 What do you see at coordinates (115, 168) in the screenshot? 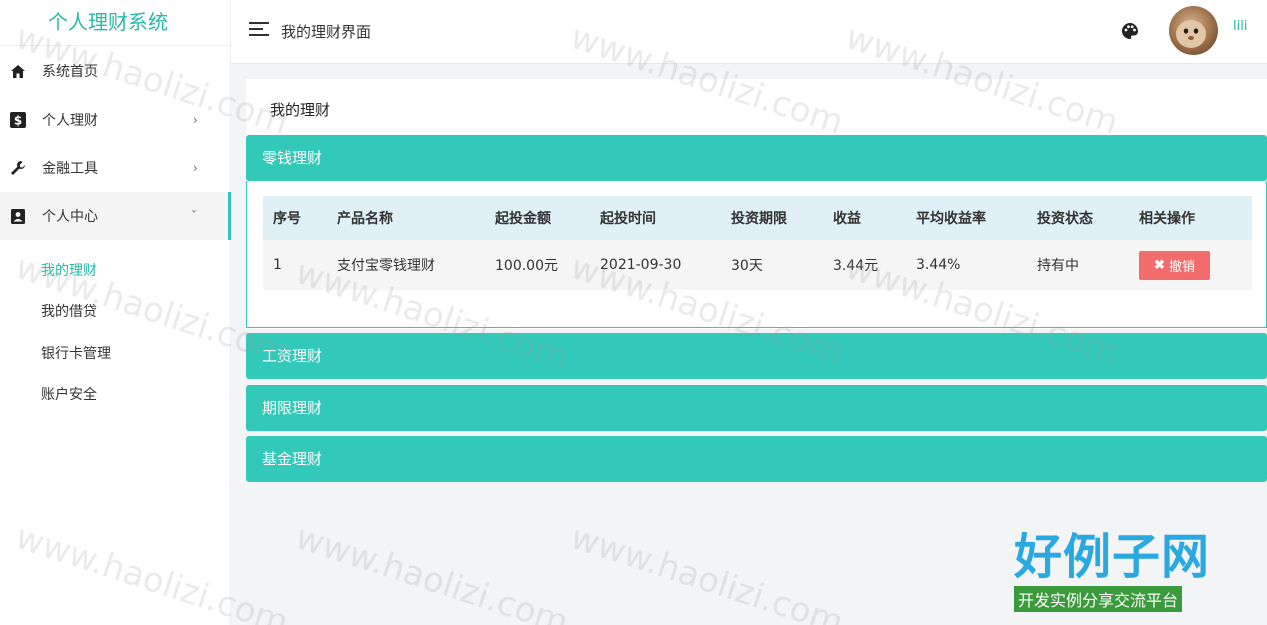
I see `sidebar-item-financial-tools: 金融工具 ›` at bounding box center [115, 168].